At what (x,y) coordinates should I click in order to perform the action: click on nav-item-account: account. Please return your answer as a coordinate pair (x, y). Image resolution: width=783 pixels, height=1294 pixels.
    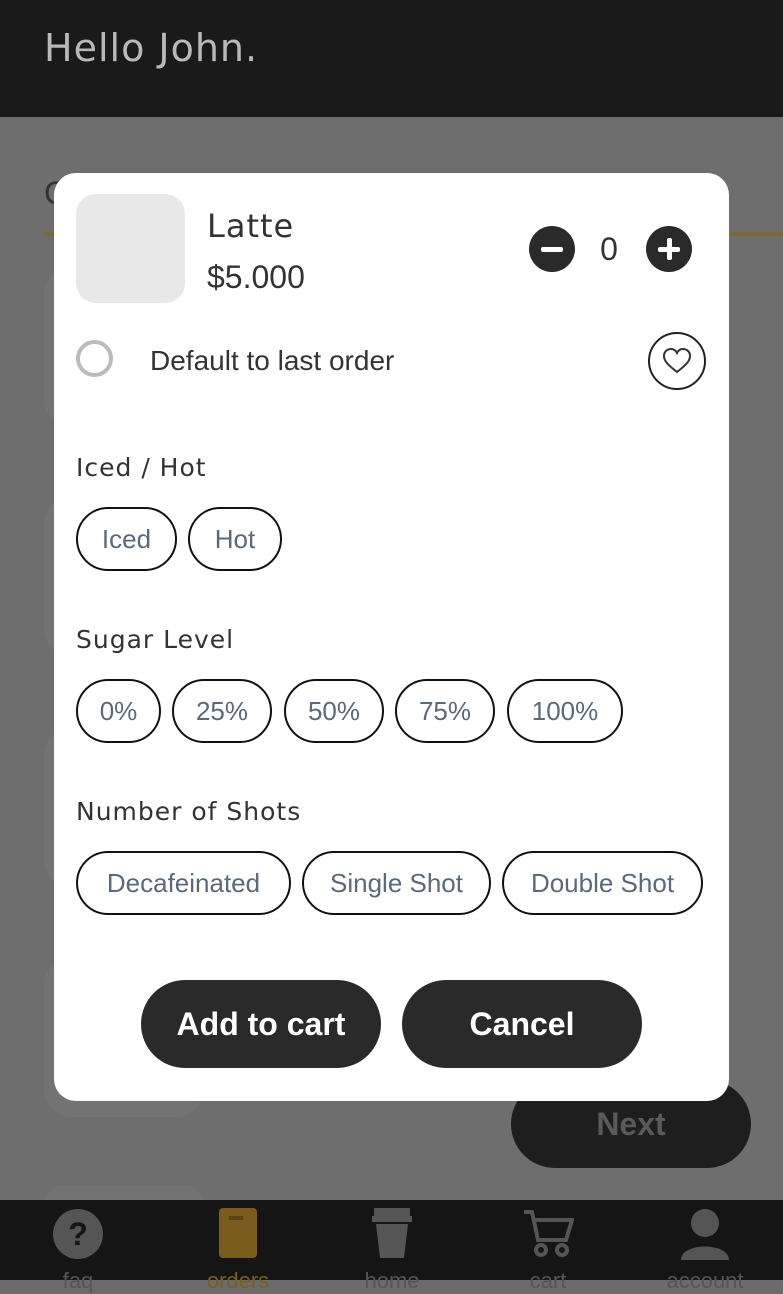
    Looking at the image, I should click on (705, 1246).